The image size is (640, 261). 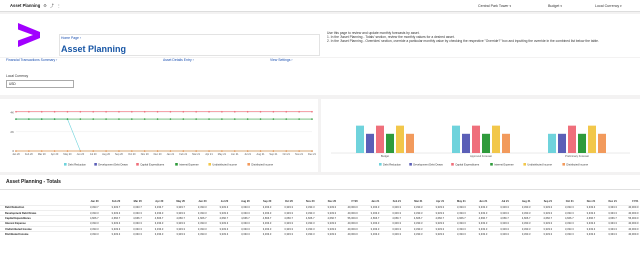 I want to click on x-tick-label: Jan 21, so click(x=171, y=154).